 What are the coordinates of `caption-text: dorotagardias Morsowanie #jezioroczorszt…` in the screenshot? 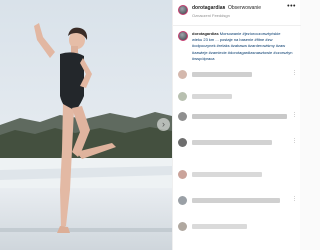 It's located at (246, 46).